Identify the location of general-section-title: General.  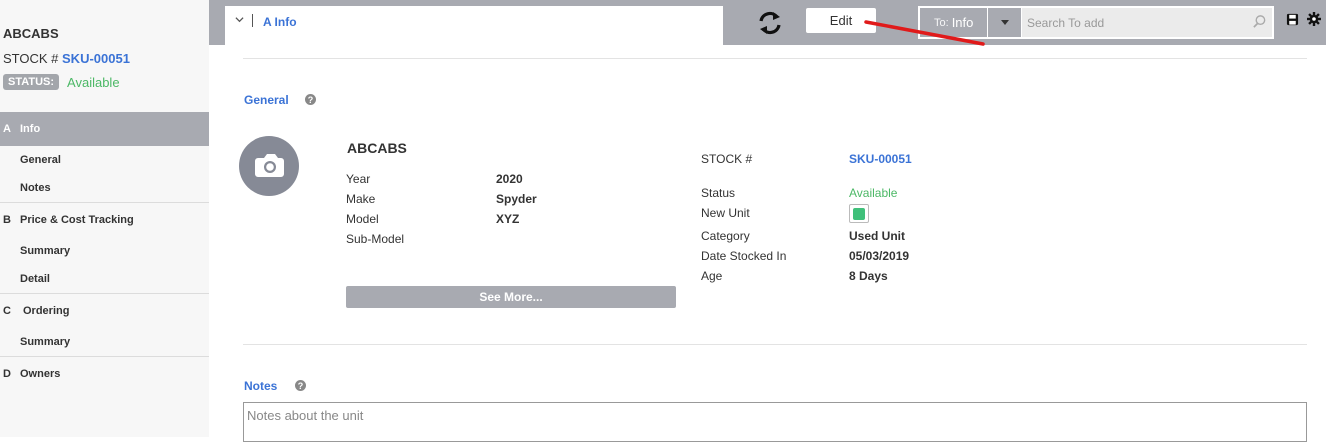
(266, 100).